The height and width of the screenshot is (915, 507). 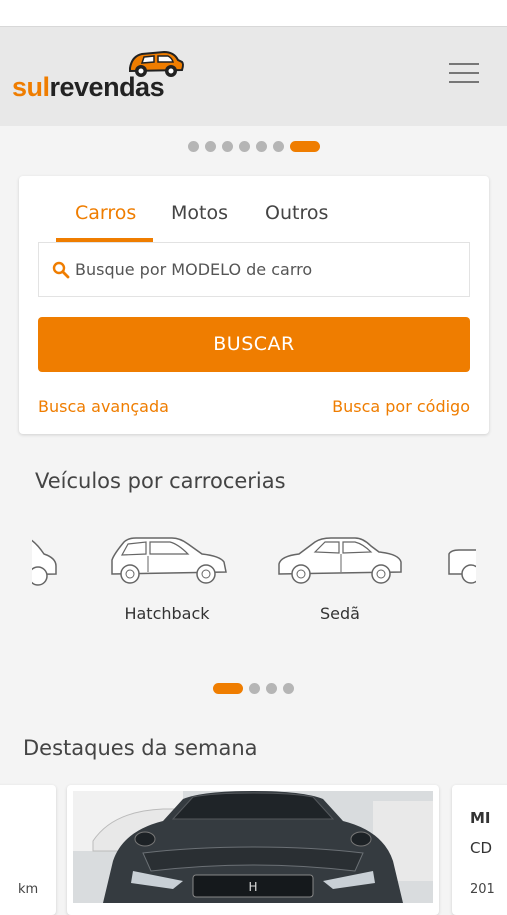 What do you see at coordinates (464, 75) in the screenshot?
I see `hamburger-icon` at bounding box center [464, 75].